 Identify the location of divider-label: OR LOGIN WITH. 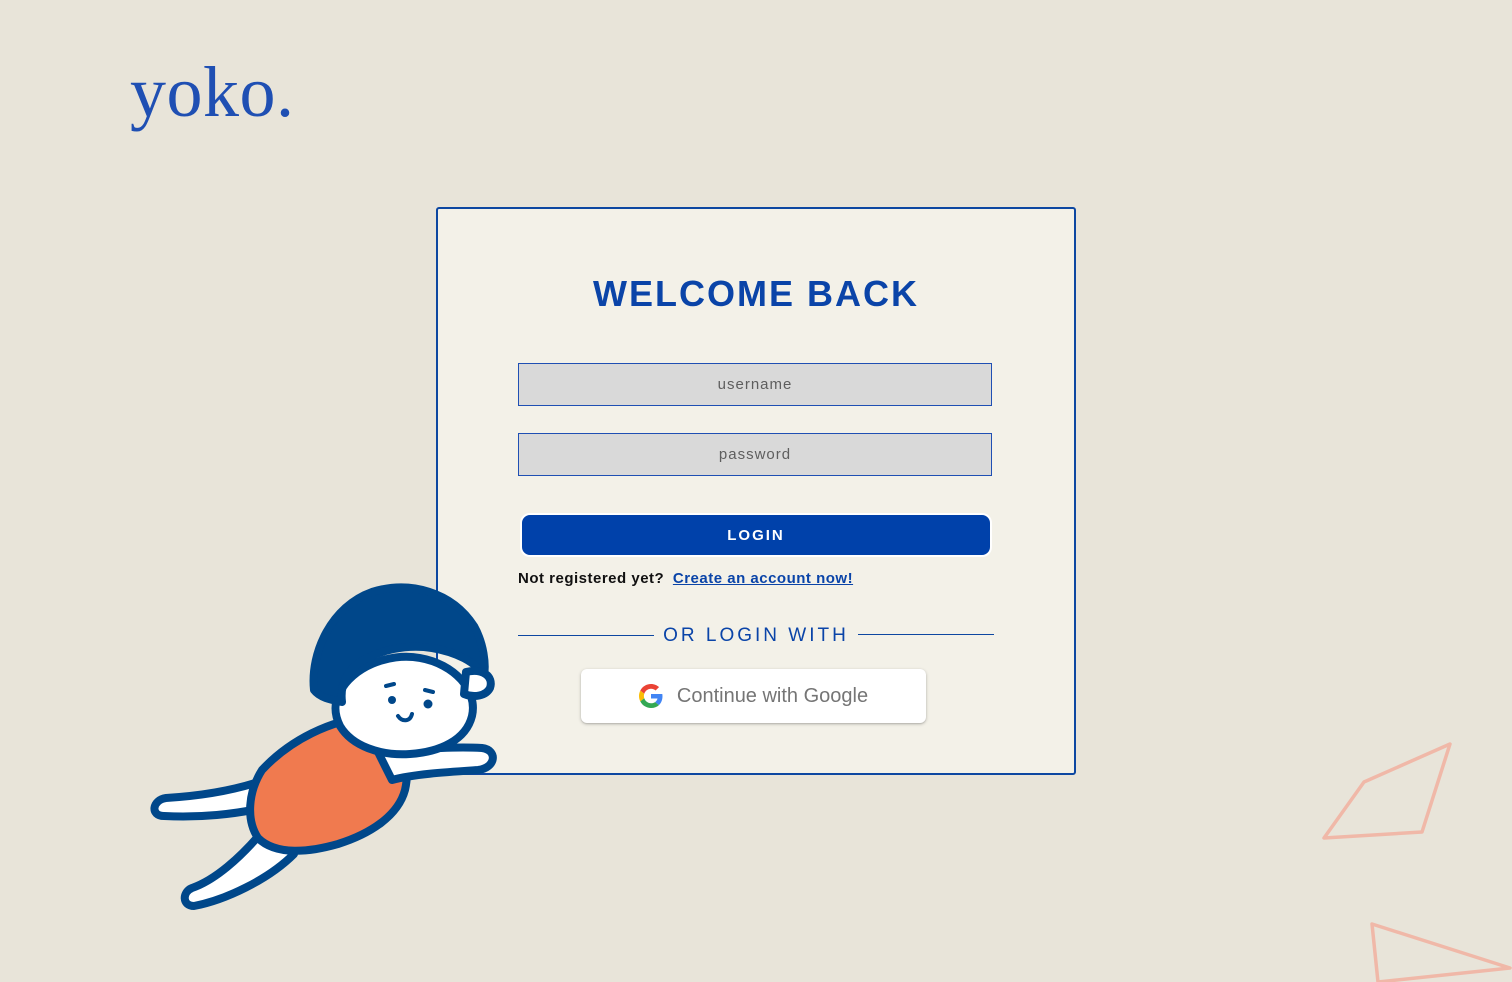
(756, 635).